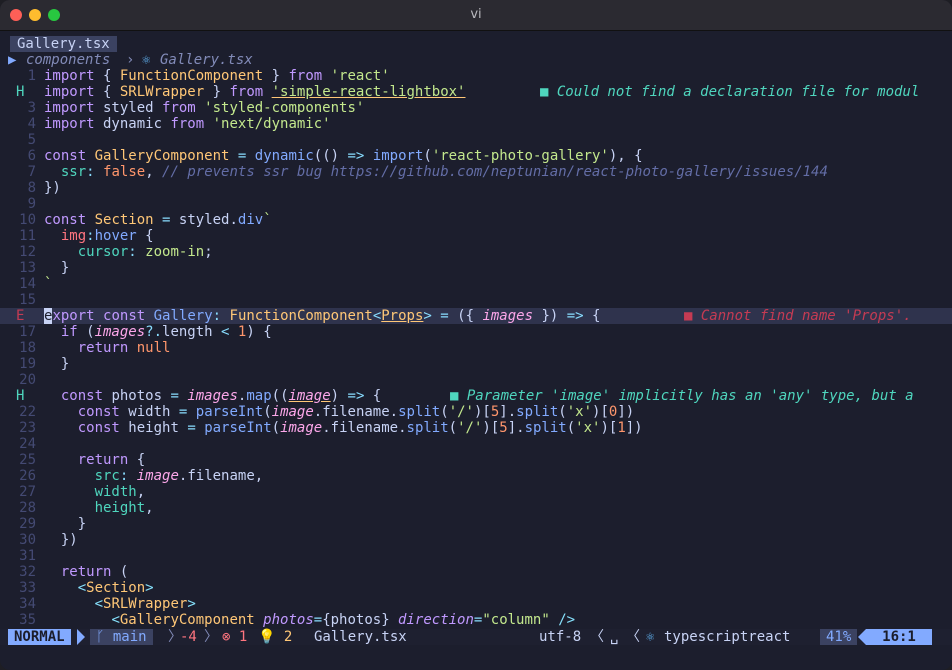 The height and width of the screenshot is (670, 952). Describe the element at coordinates (31, 172) in the screenshot. I see `line-number: 7` at that location.